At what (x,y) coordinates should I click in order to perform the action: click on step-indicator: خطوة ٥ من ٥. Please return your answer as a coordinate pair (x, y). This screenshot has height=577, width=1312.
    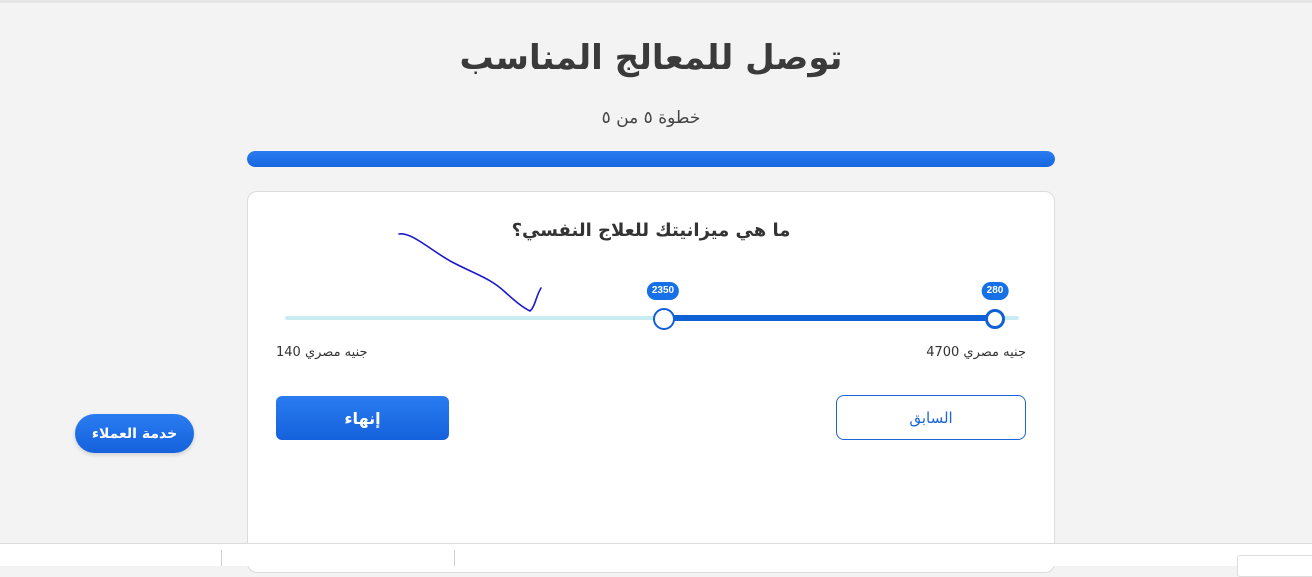
    Looking at the image, I should click on (651, 118).